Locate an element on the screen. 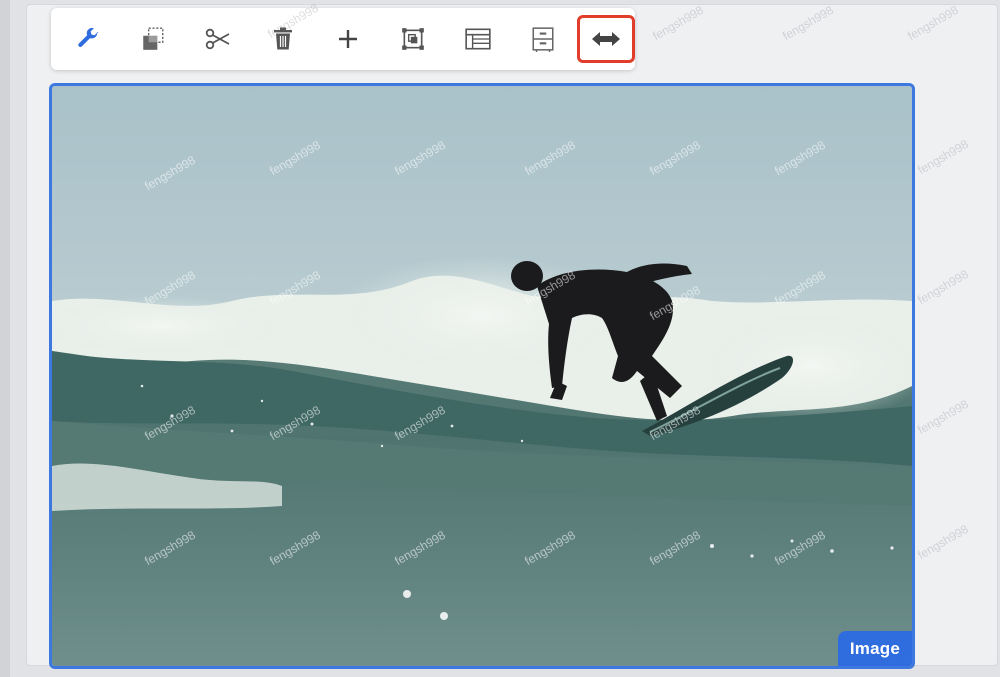 This screenshot has height=677, width=1000. table-tool-button is located at coordinates (477, 39).